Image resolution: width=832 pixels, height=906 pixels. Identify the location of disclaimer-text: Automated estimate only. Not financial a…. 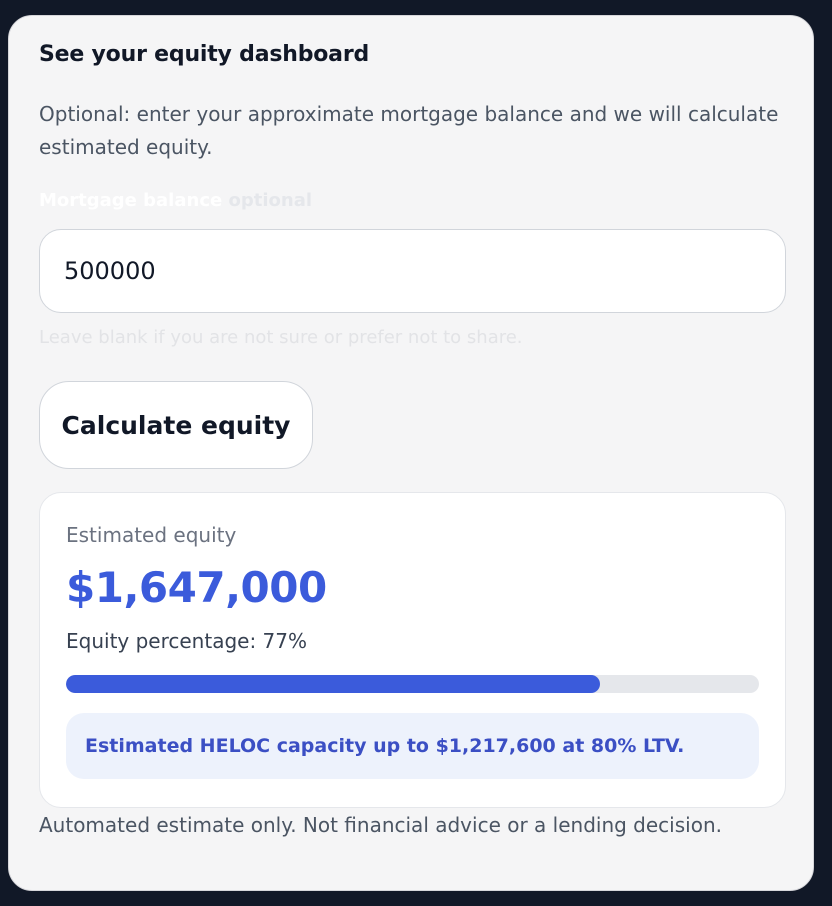
(380, 825).